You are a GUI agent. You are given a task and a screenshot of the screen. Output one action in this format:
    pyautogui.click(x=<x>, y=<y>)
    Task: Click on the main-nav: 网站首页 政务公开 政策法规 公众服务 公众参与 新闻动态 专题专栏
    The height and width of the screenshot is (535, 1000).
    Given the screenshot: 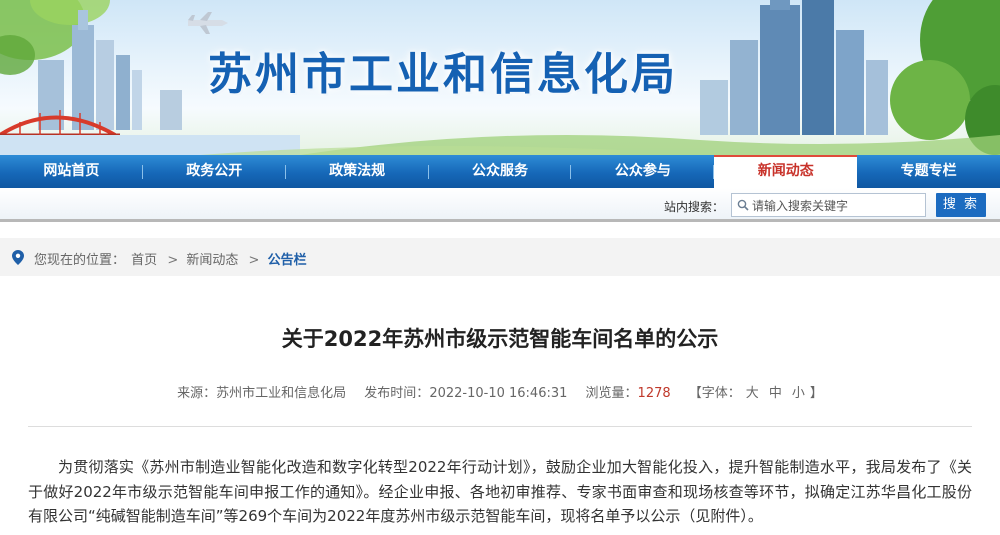 What is the action you would take?
    pyautogui.click(x=500, y=171)
    